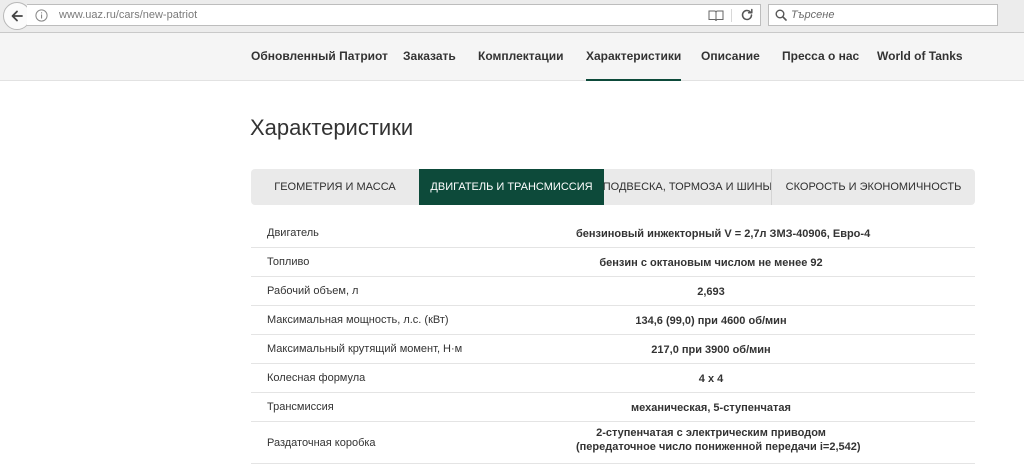  I want to click on spec-label: Раздаточная коробка, so click(321, 443).